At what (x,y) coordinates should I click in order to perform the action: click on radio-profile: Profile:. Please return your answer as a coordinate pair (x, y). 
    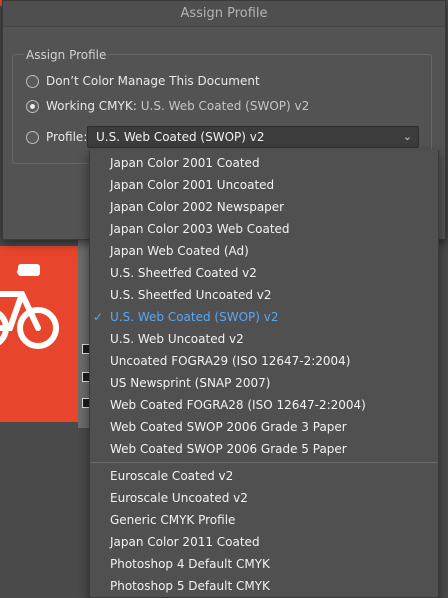
    Looking at the image, I should click on (56, 137).